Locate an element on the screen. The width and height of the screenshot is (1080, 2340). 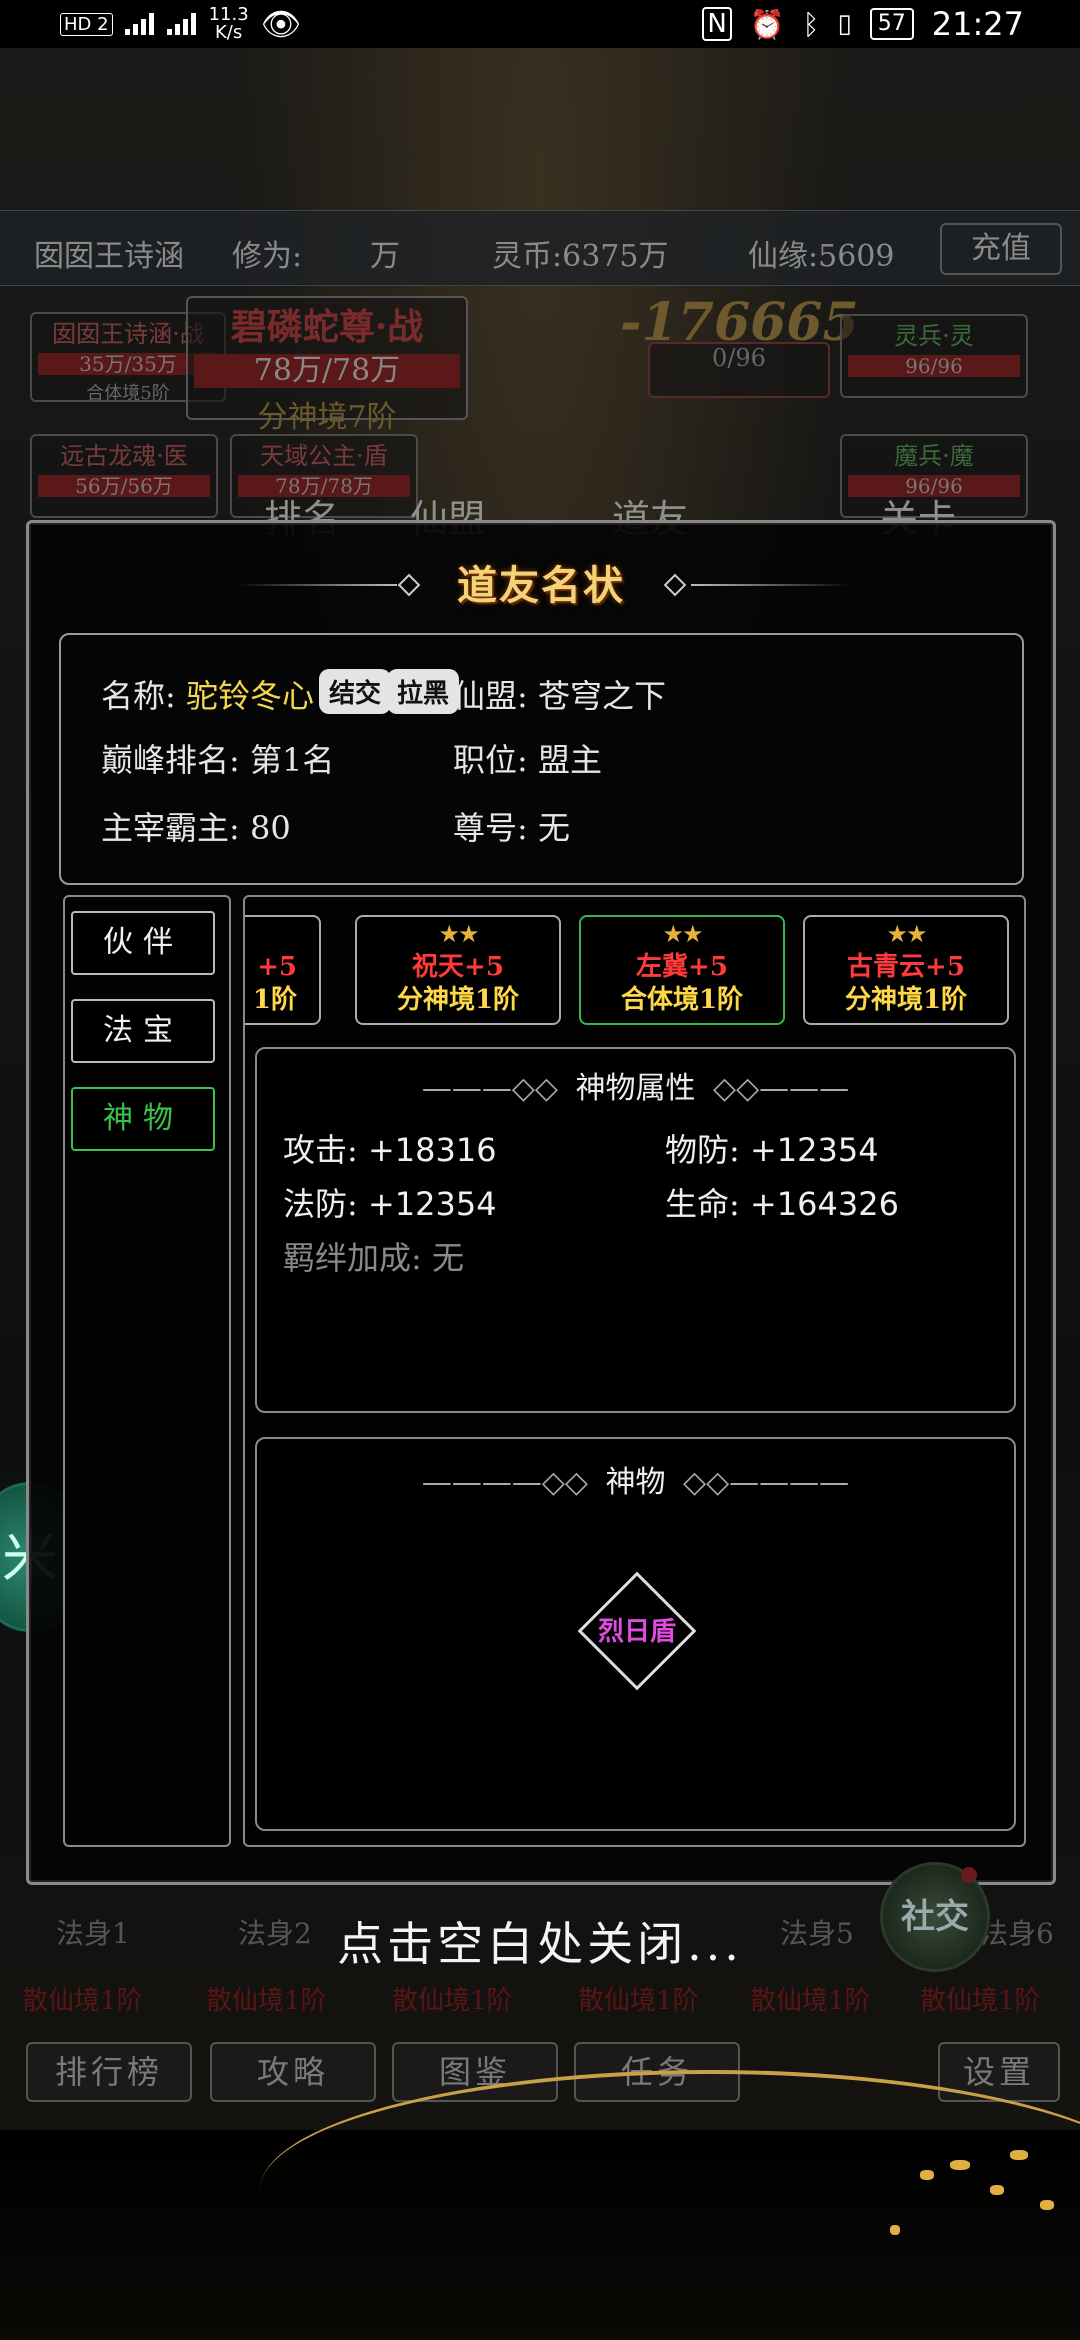
battery-icon: 57 is located at coordinates (891, 24).